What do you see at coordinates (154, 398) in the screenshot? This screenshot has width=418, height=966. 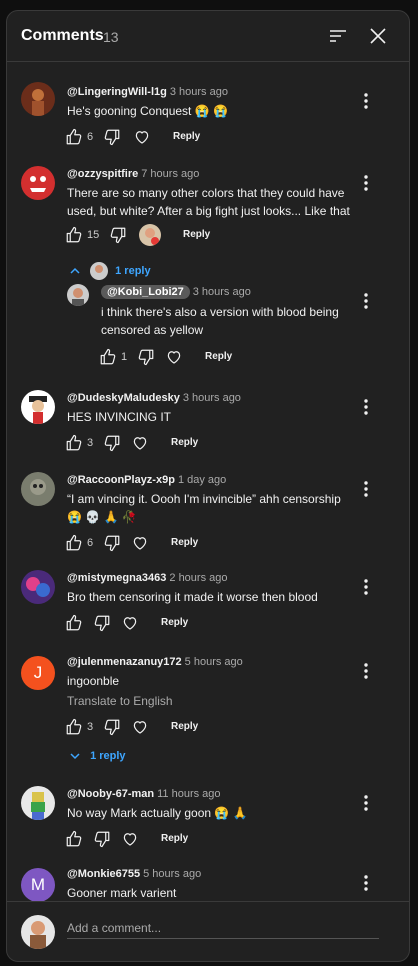 I see `comment-author: @DudeskyMaludesky 3 hours ago` at bounding box center [154, 398].